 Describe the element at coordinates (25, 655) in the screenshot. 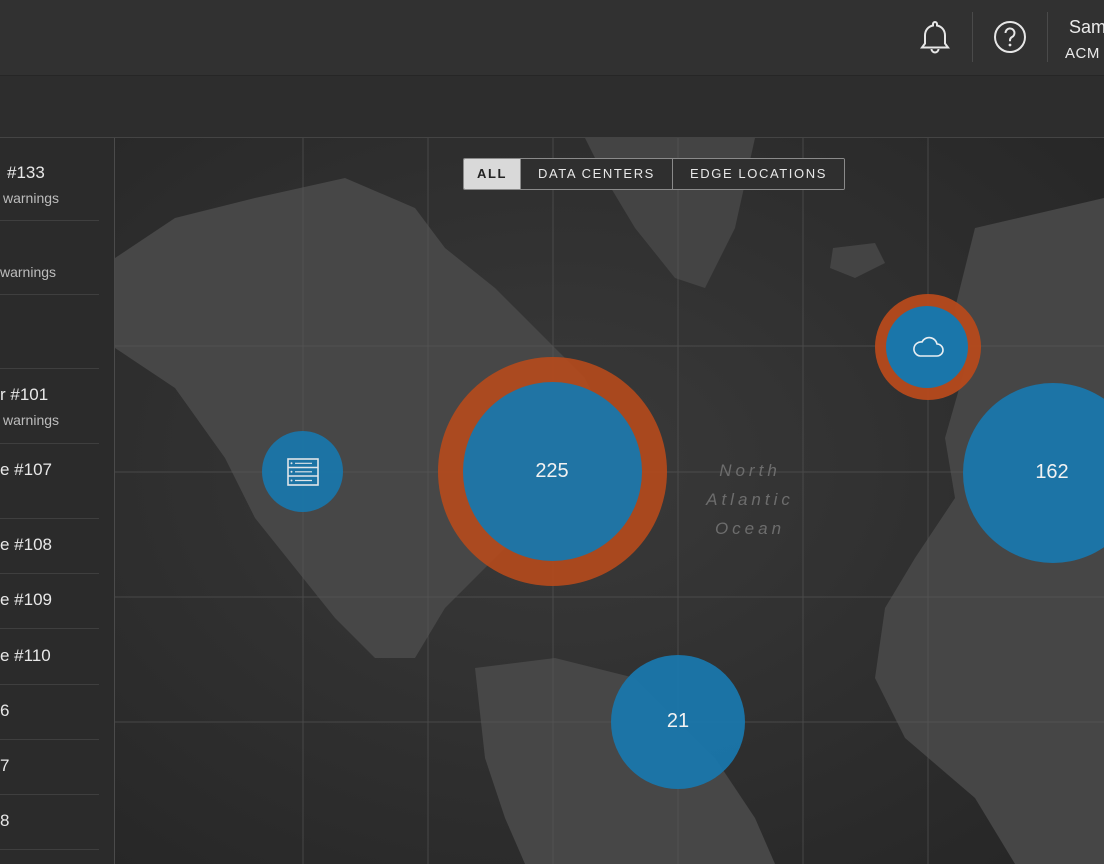

I see `list-item-title: e #110` at that location.